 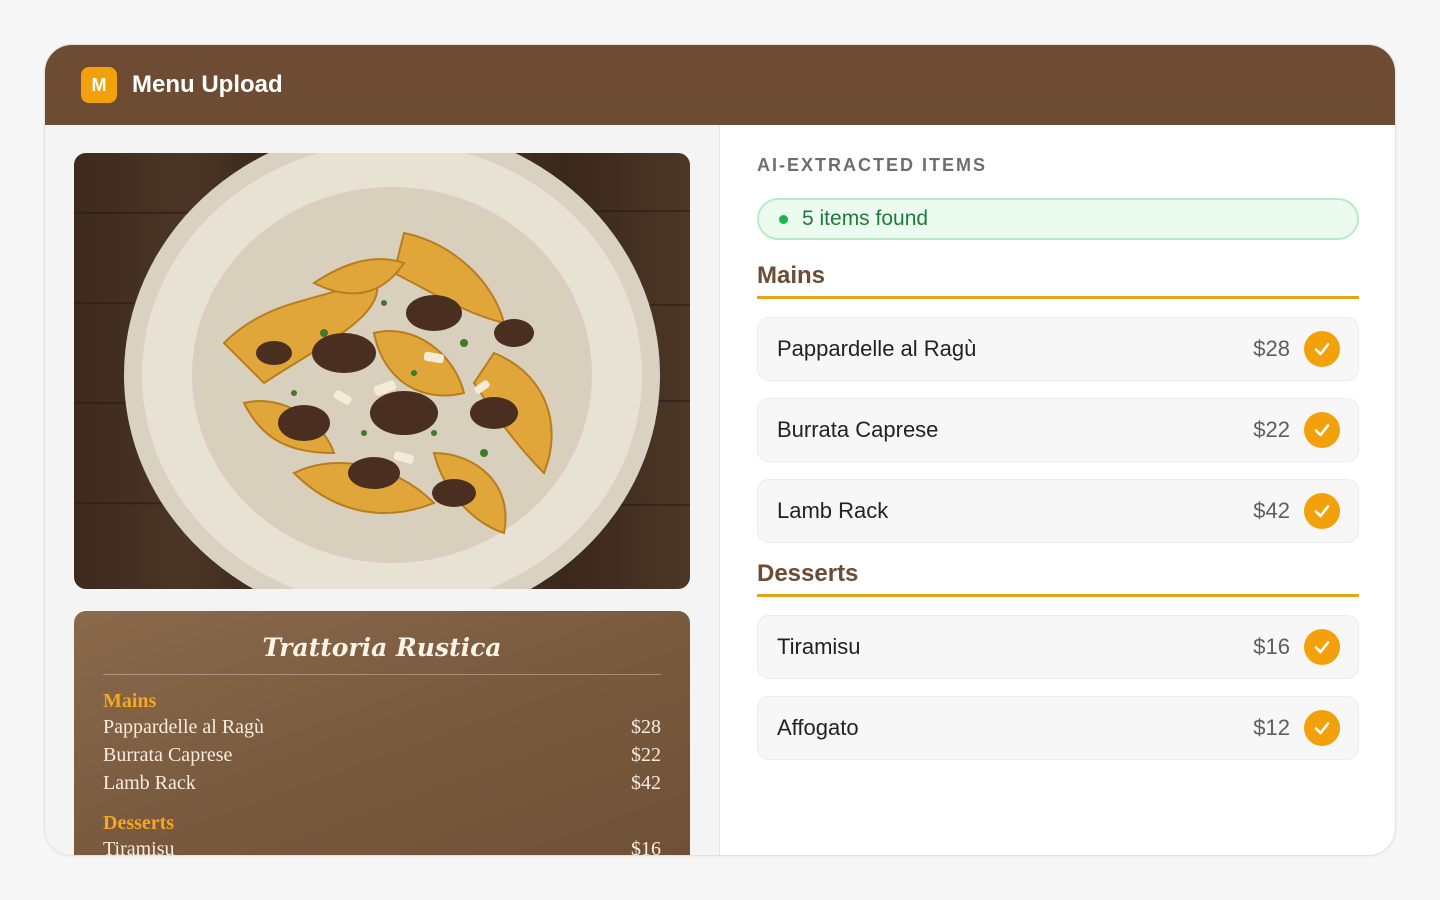 What do you see at coordinates (818, 727) in the screenshot?
I see `item-name: Affogato` at bounding box center [818, 727].